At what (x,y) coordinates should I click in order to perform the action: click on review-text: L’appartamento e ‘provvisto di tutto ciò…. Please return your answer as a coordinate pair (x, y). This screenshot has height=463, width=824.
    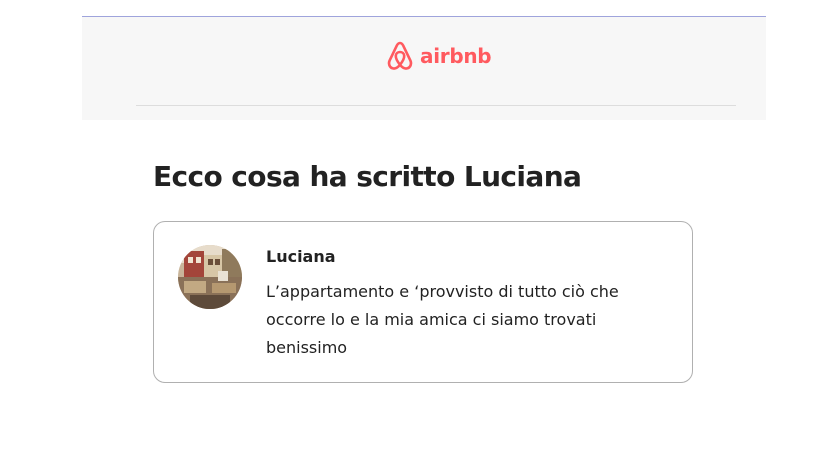
    Looking at the image, I should click on (442, 319).